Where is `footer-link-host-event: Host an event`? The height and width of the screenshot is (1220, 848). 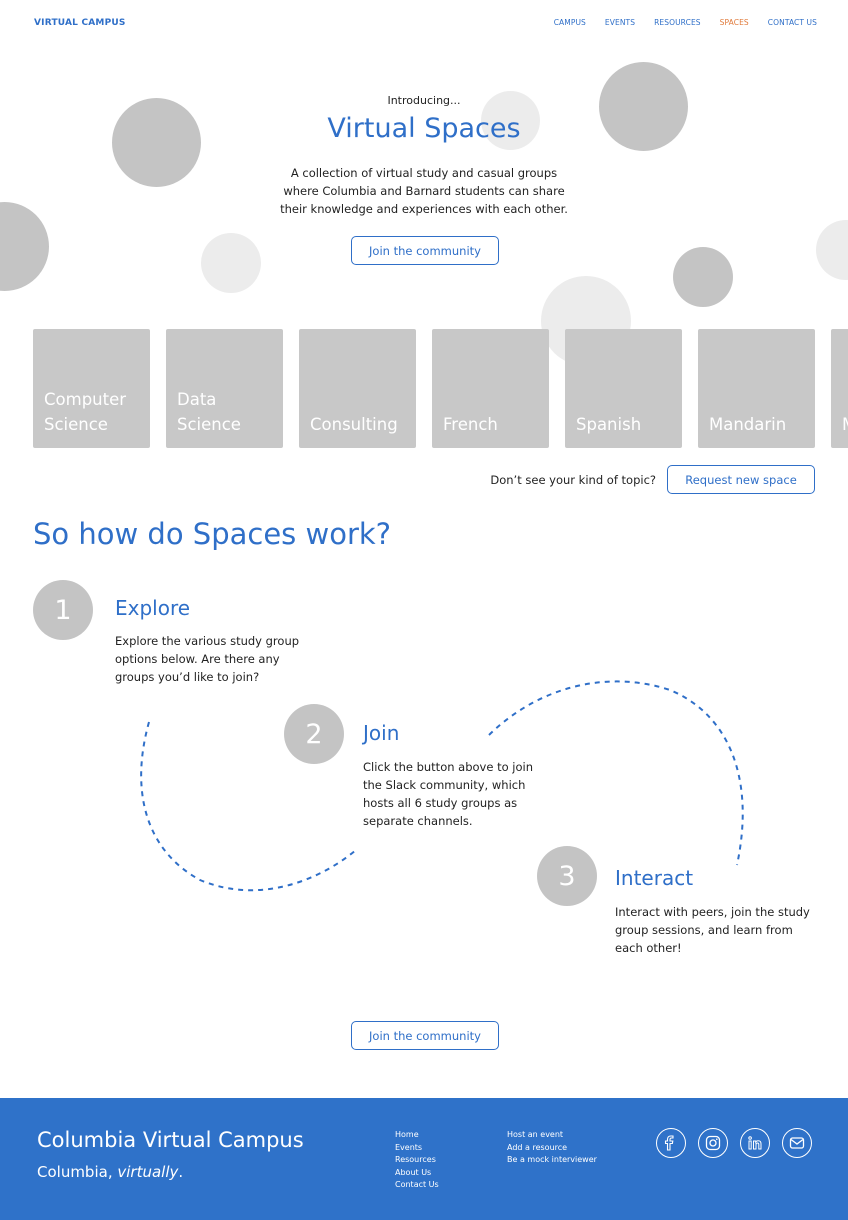 footer-link-host-event: Host an event is located at coordinates (552, 1135).